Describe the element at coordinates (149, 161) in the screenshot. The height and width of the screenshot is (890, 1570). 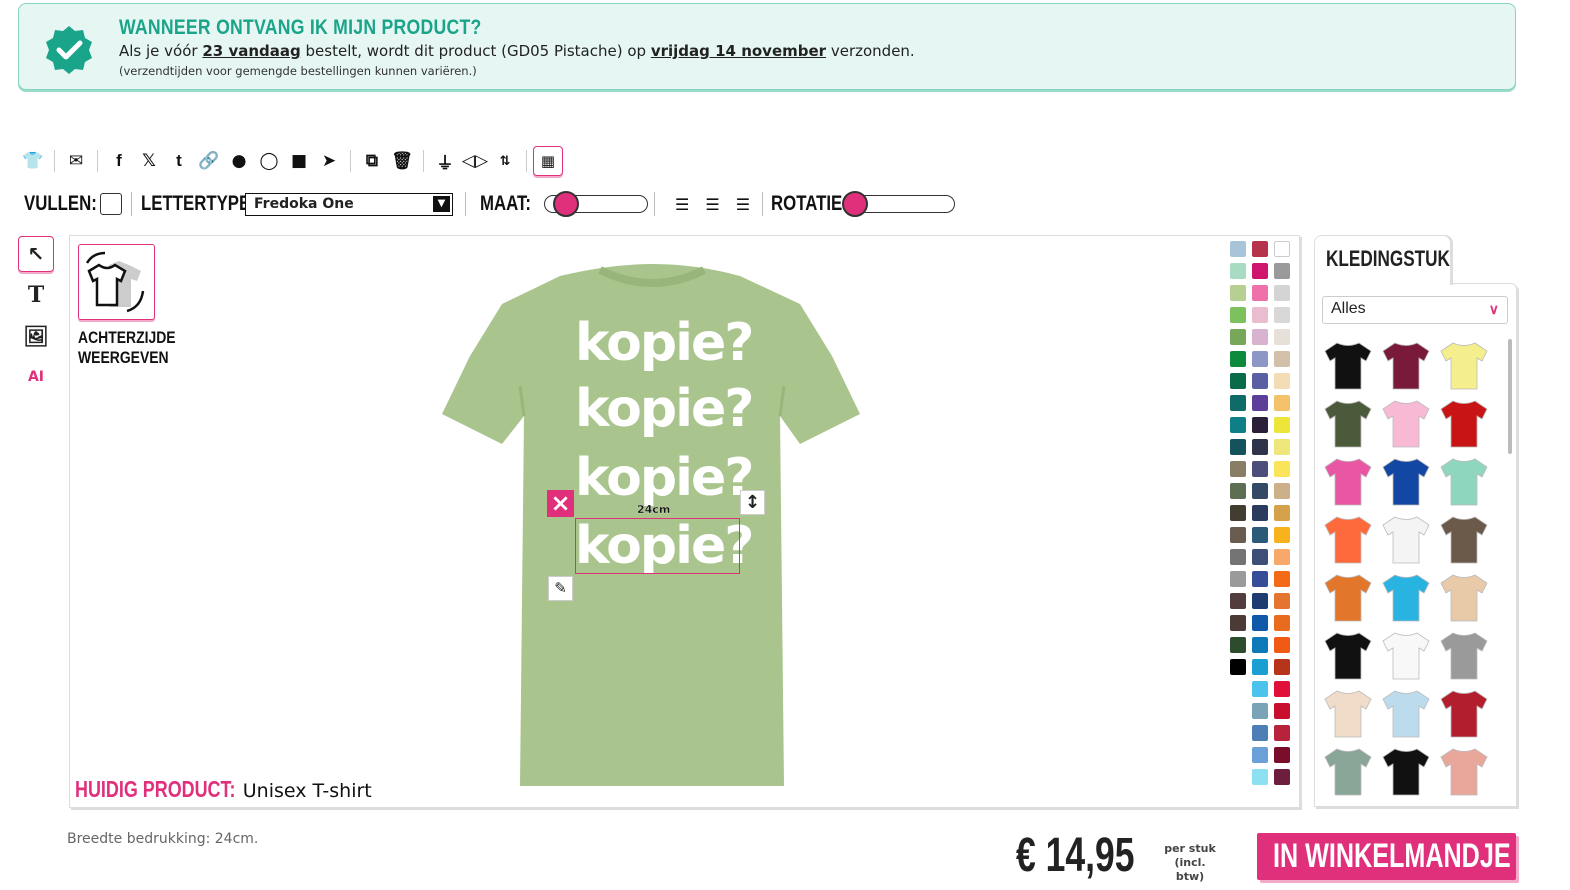
I see `x-icon: 𝕏` at that location.